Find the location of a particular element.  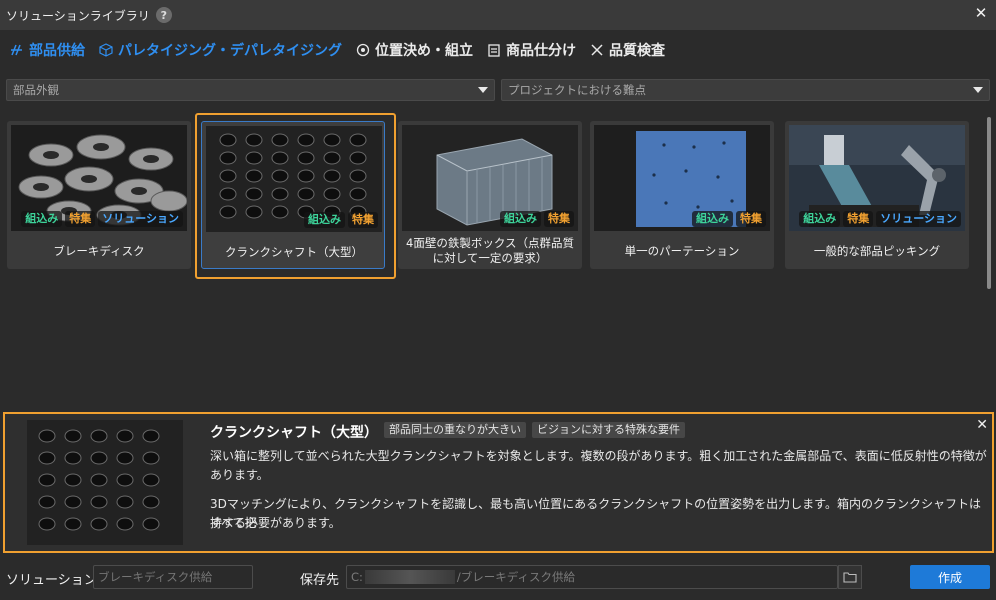

solution-card-partition: 組込み 特集 単一のパーテーション is located at coordinates (682, 195).